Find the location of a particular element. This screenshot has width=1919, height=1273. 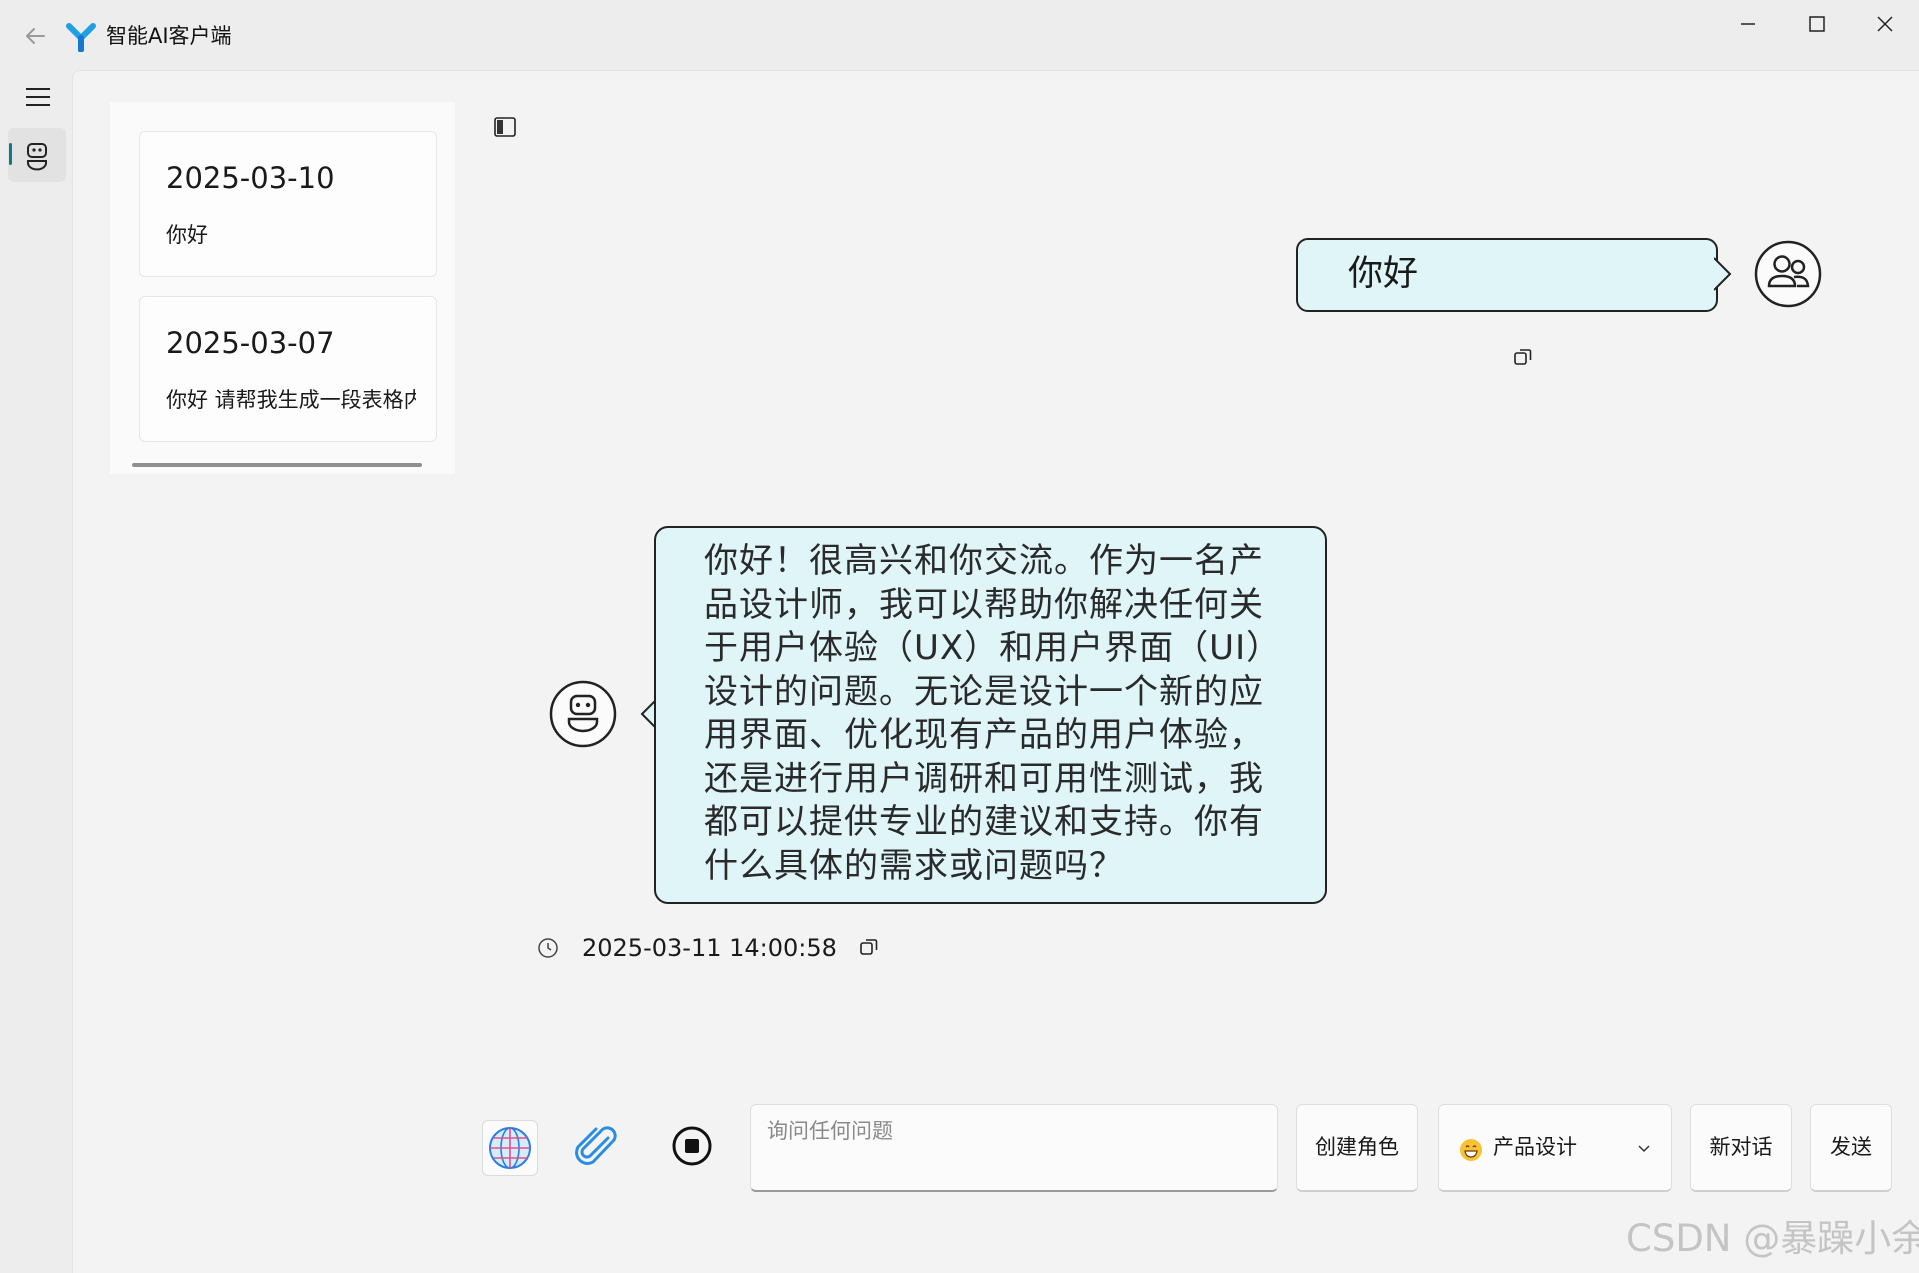

maximize-button is located at coordinates (1816, 30).